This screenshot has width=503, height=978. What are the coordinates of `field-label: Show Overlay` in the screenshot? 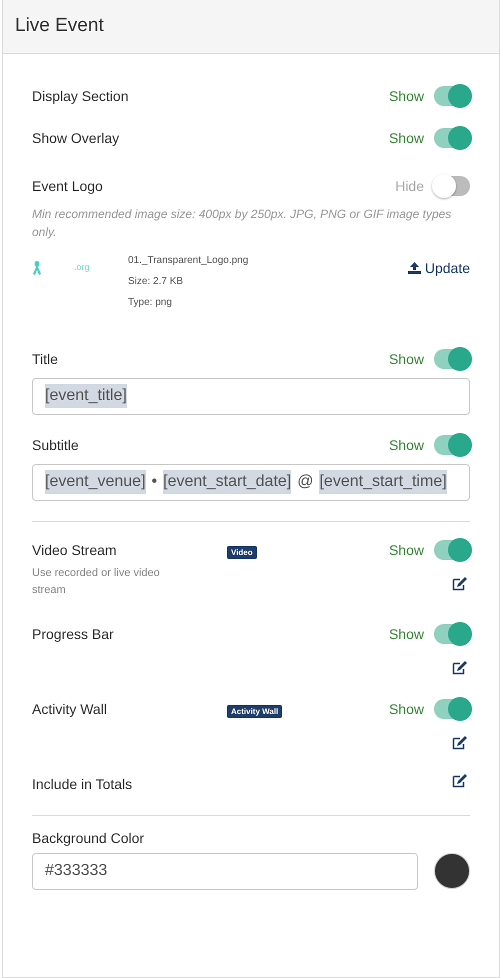 It's located at (76, 138).